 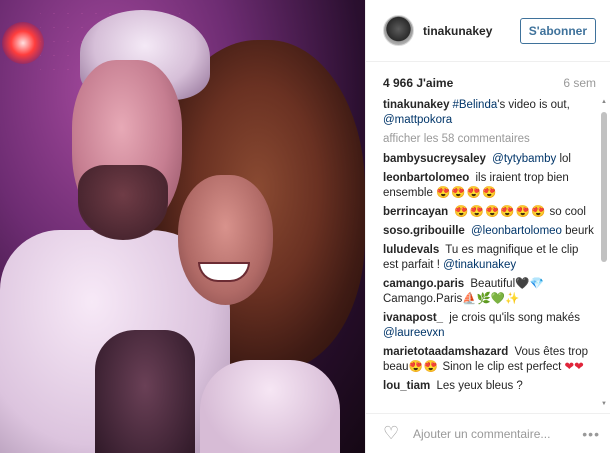 I want to click on avatar, so click(x=398, y=30).